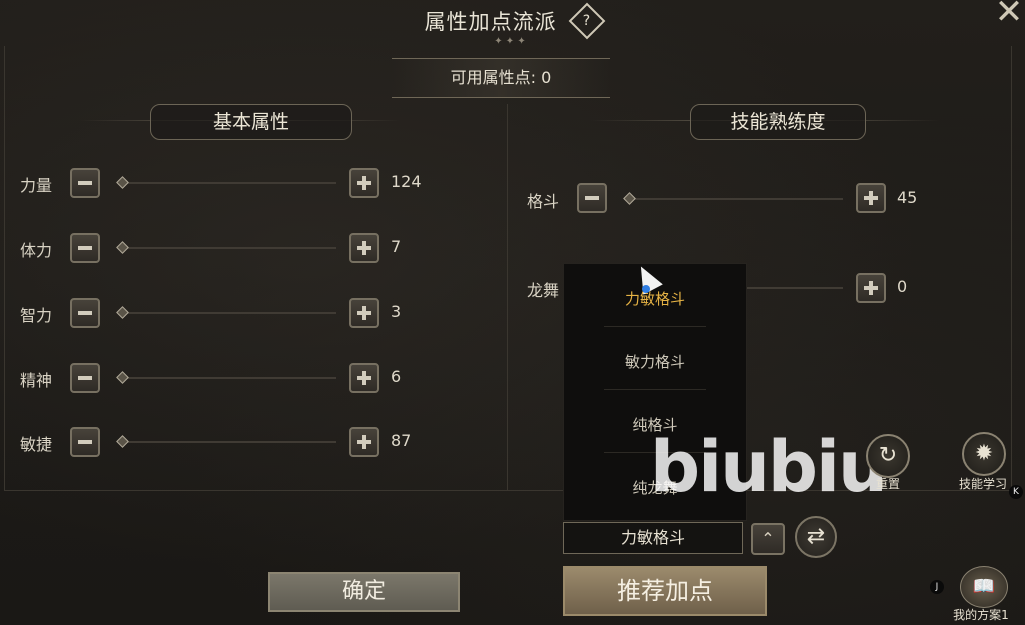  What do you see at coordinates (587, 21) in the screenshot?
I see `help-icon: ?` at bounding box center [587, 21].